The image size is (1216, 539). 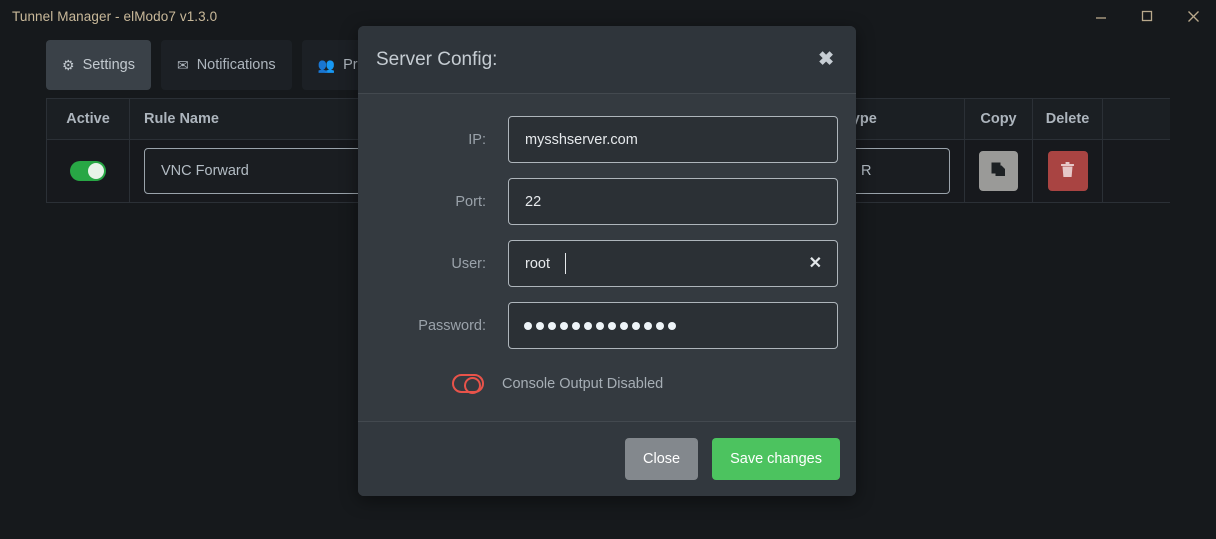 I want to click on close-button: Close, so click(x=662, y=459).